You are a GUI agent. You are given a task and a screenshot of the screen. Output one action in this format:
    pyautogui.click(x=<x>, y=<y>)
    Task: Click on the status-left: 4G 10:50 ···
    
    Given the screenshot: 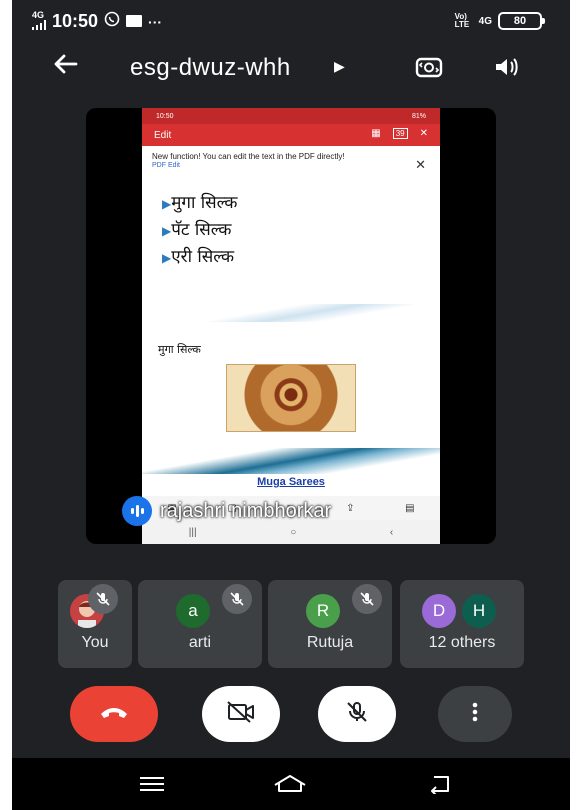 What is the action you would take?
    pyautogui.click(x=97, y=21)
    